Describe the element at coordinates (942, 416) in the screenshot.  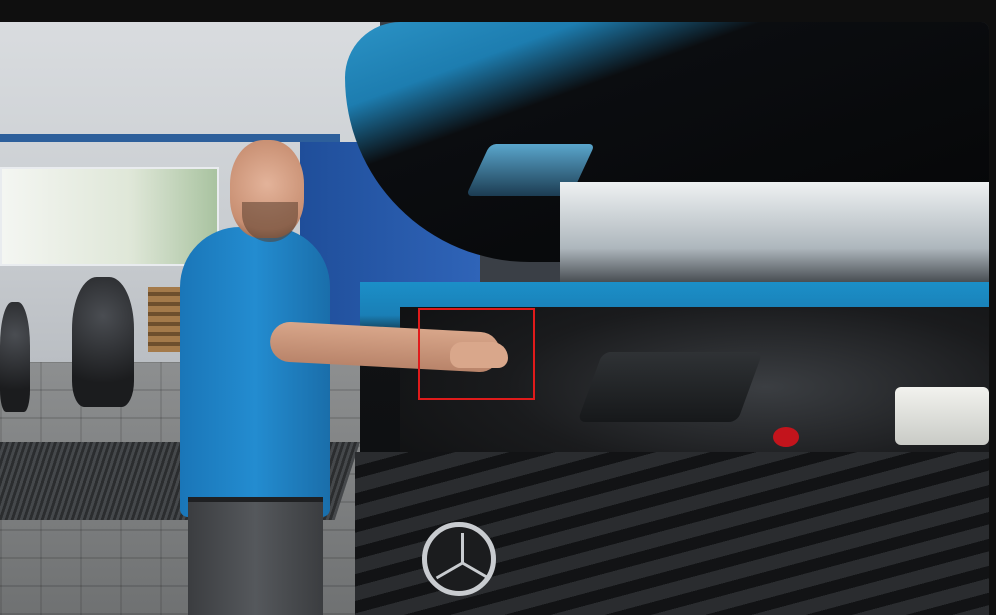
I see `coolant-reservoir` at that location.